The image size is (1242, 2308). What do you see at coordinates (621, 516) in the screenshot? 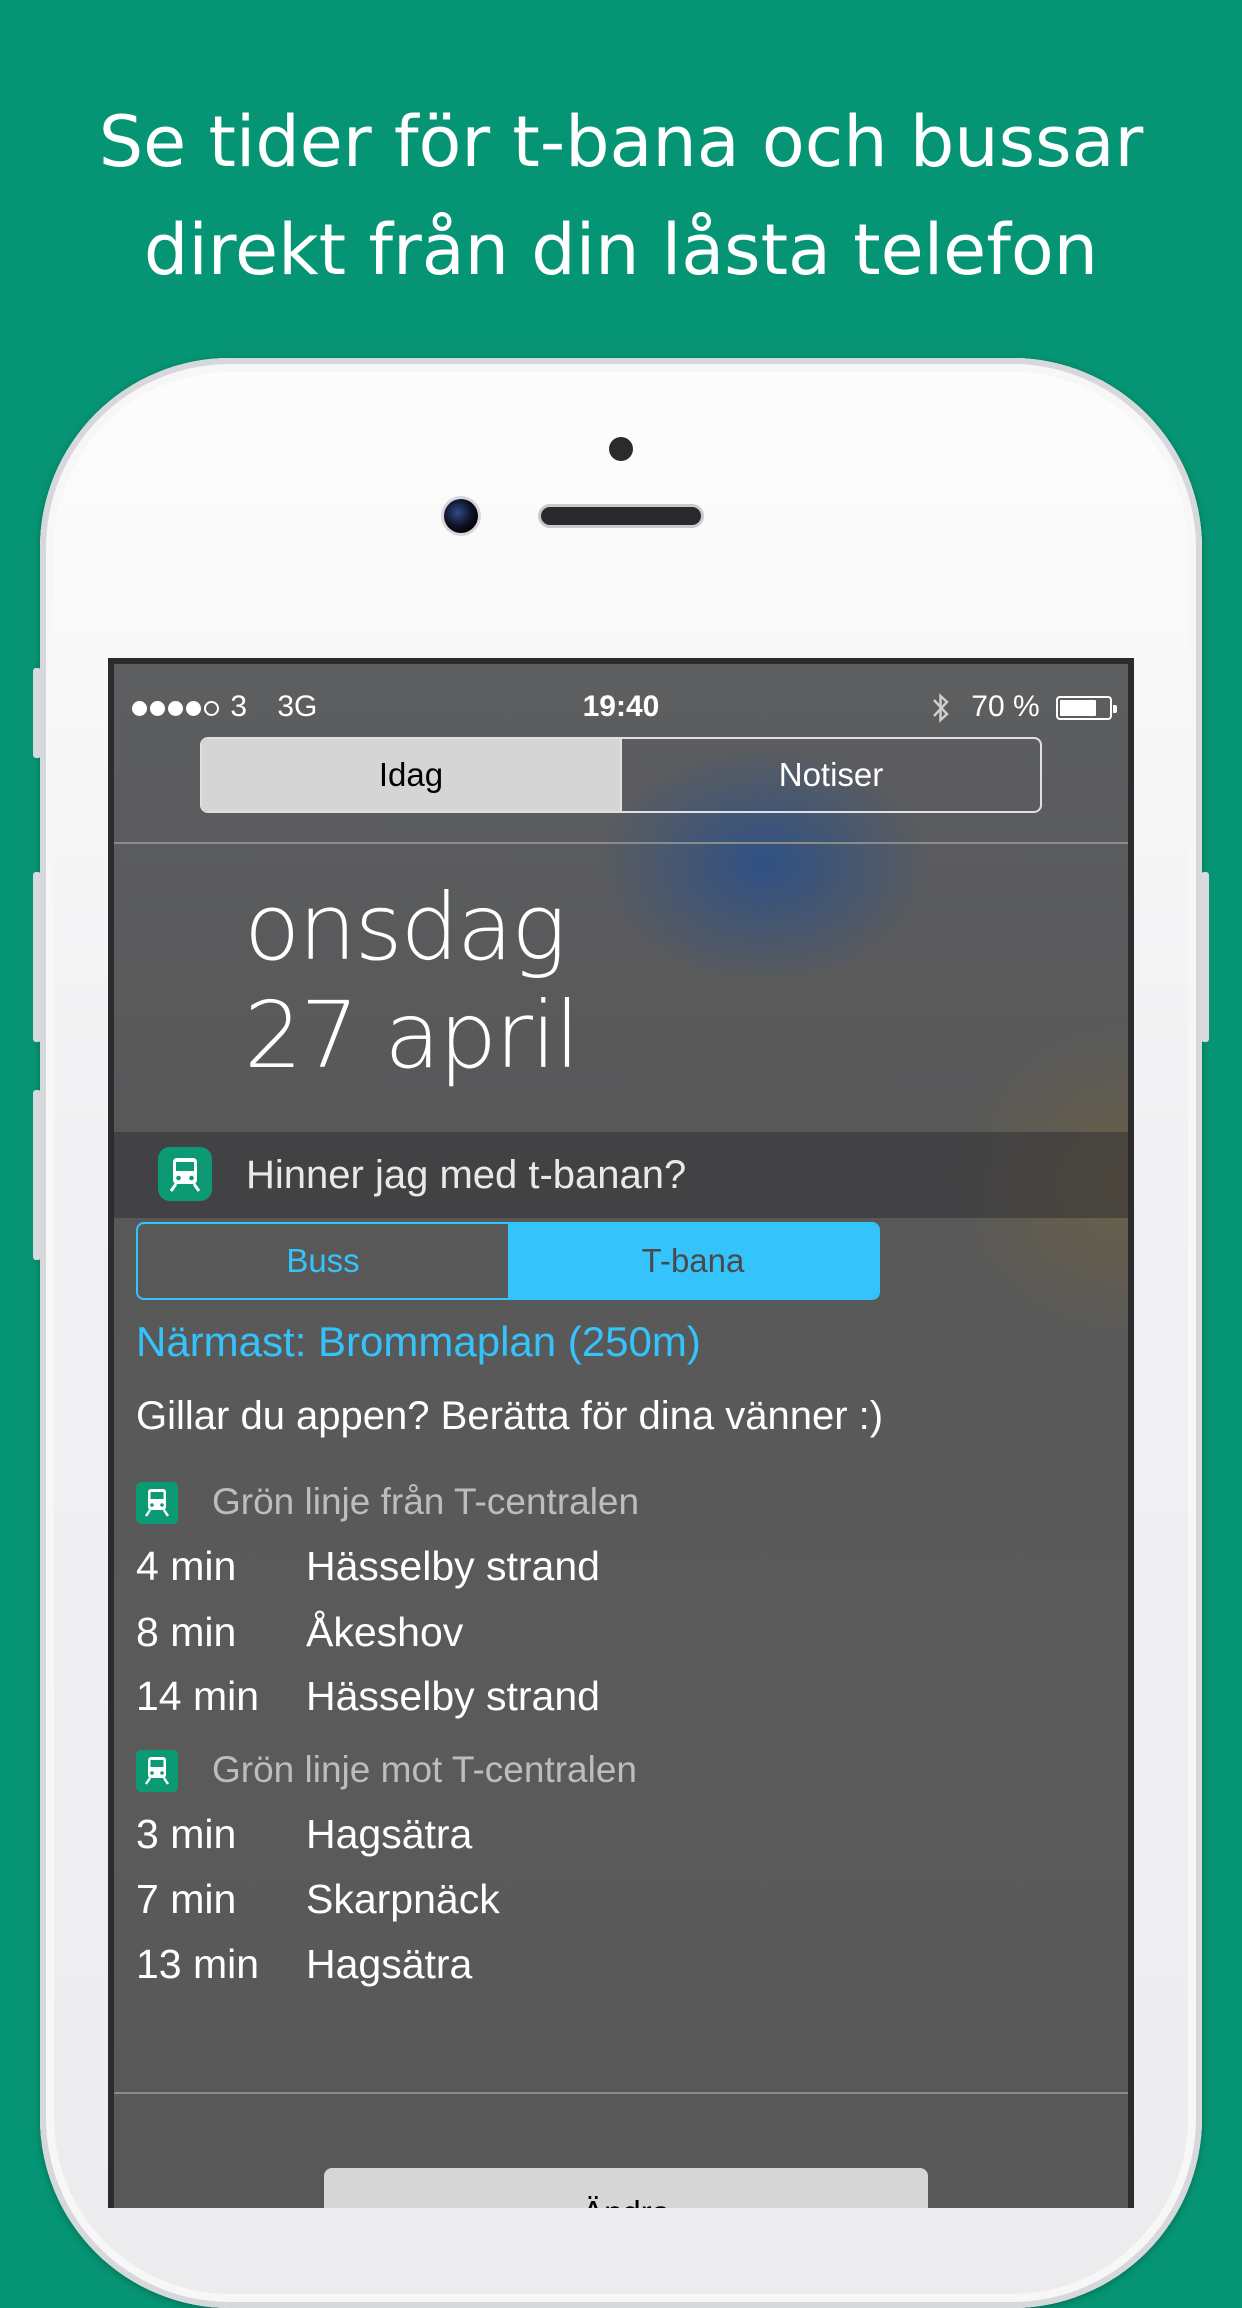
I see `earpiece-speaker` at bounding box center [621, 516].